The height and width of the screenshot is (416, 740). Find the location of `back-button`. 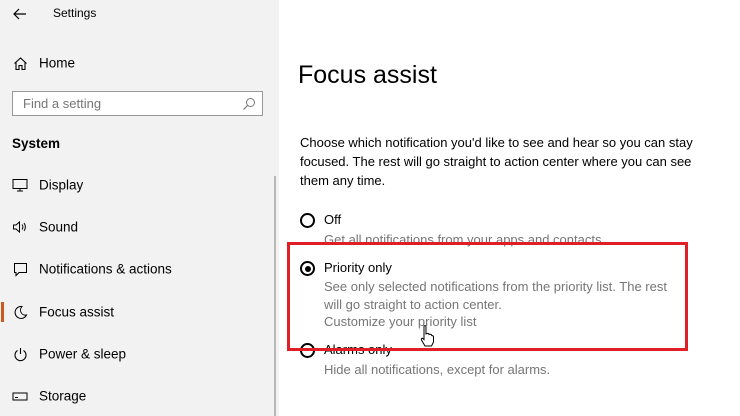

back-button is located at coordinates (20, 14).